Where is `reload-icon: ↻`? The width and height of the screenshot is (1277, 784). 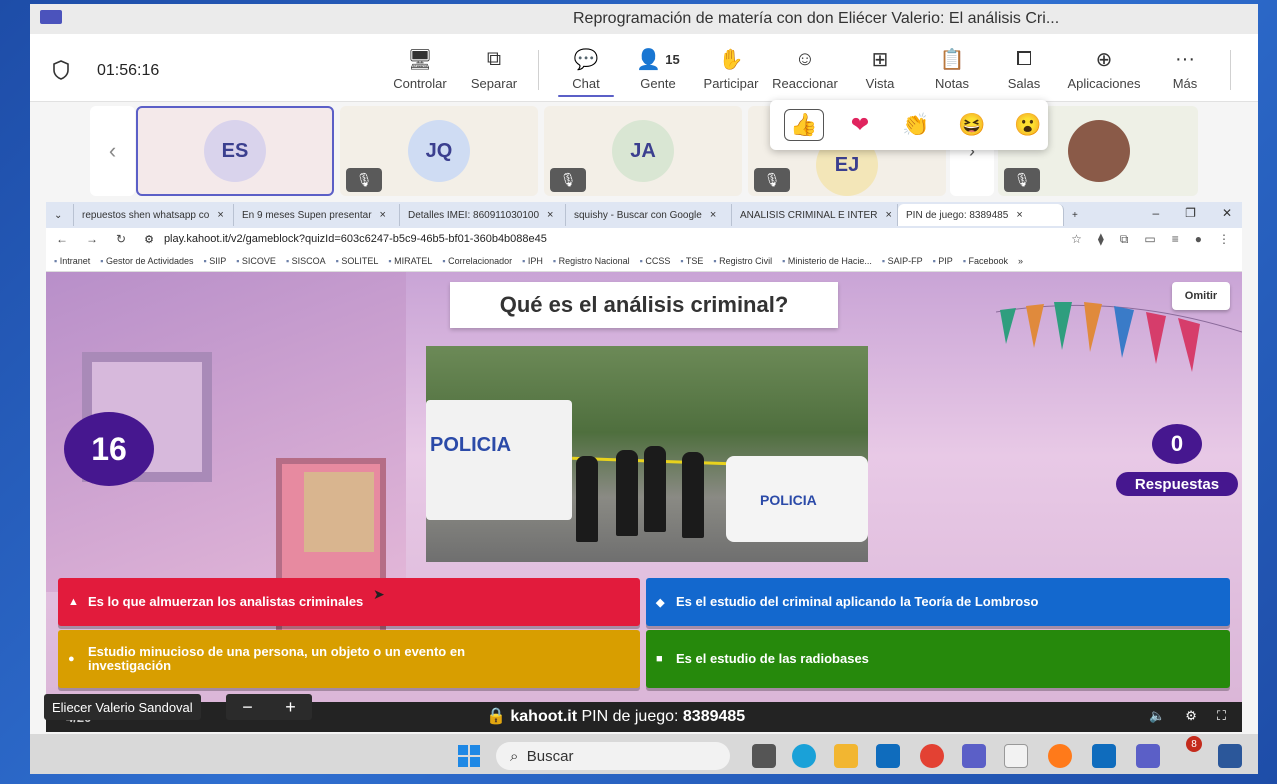
reload-icon: ↻ is located at coordinates (121, 239).